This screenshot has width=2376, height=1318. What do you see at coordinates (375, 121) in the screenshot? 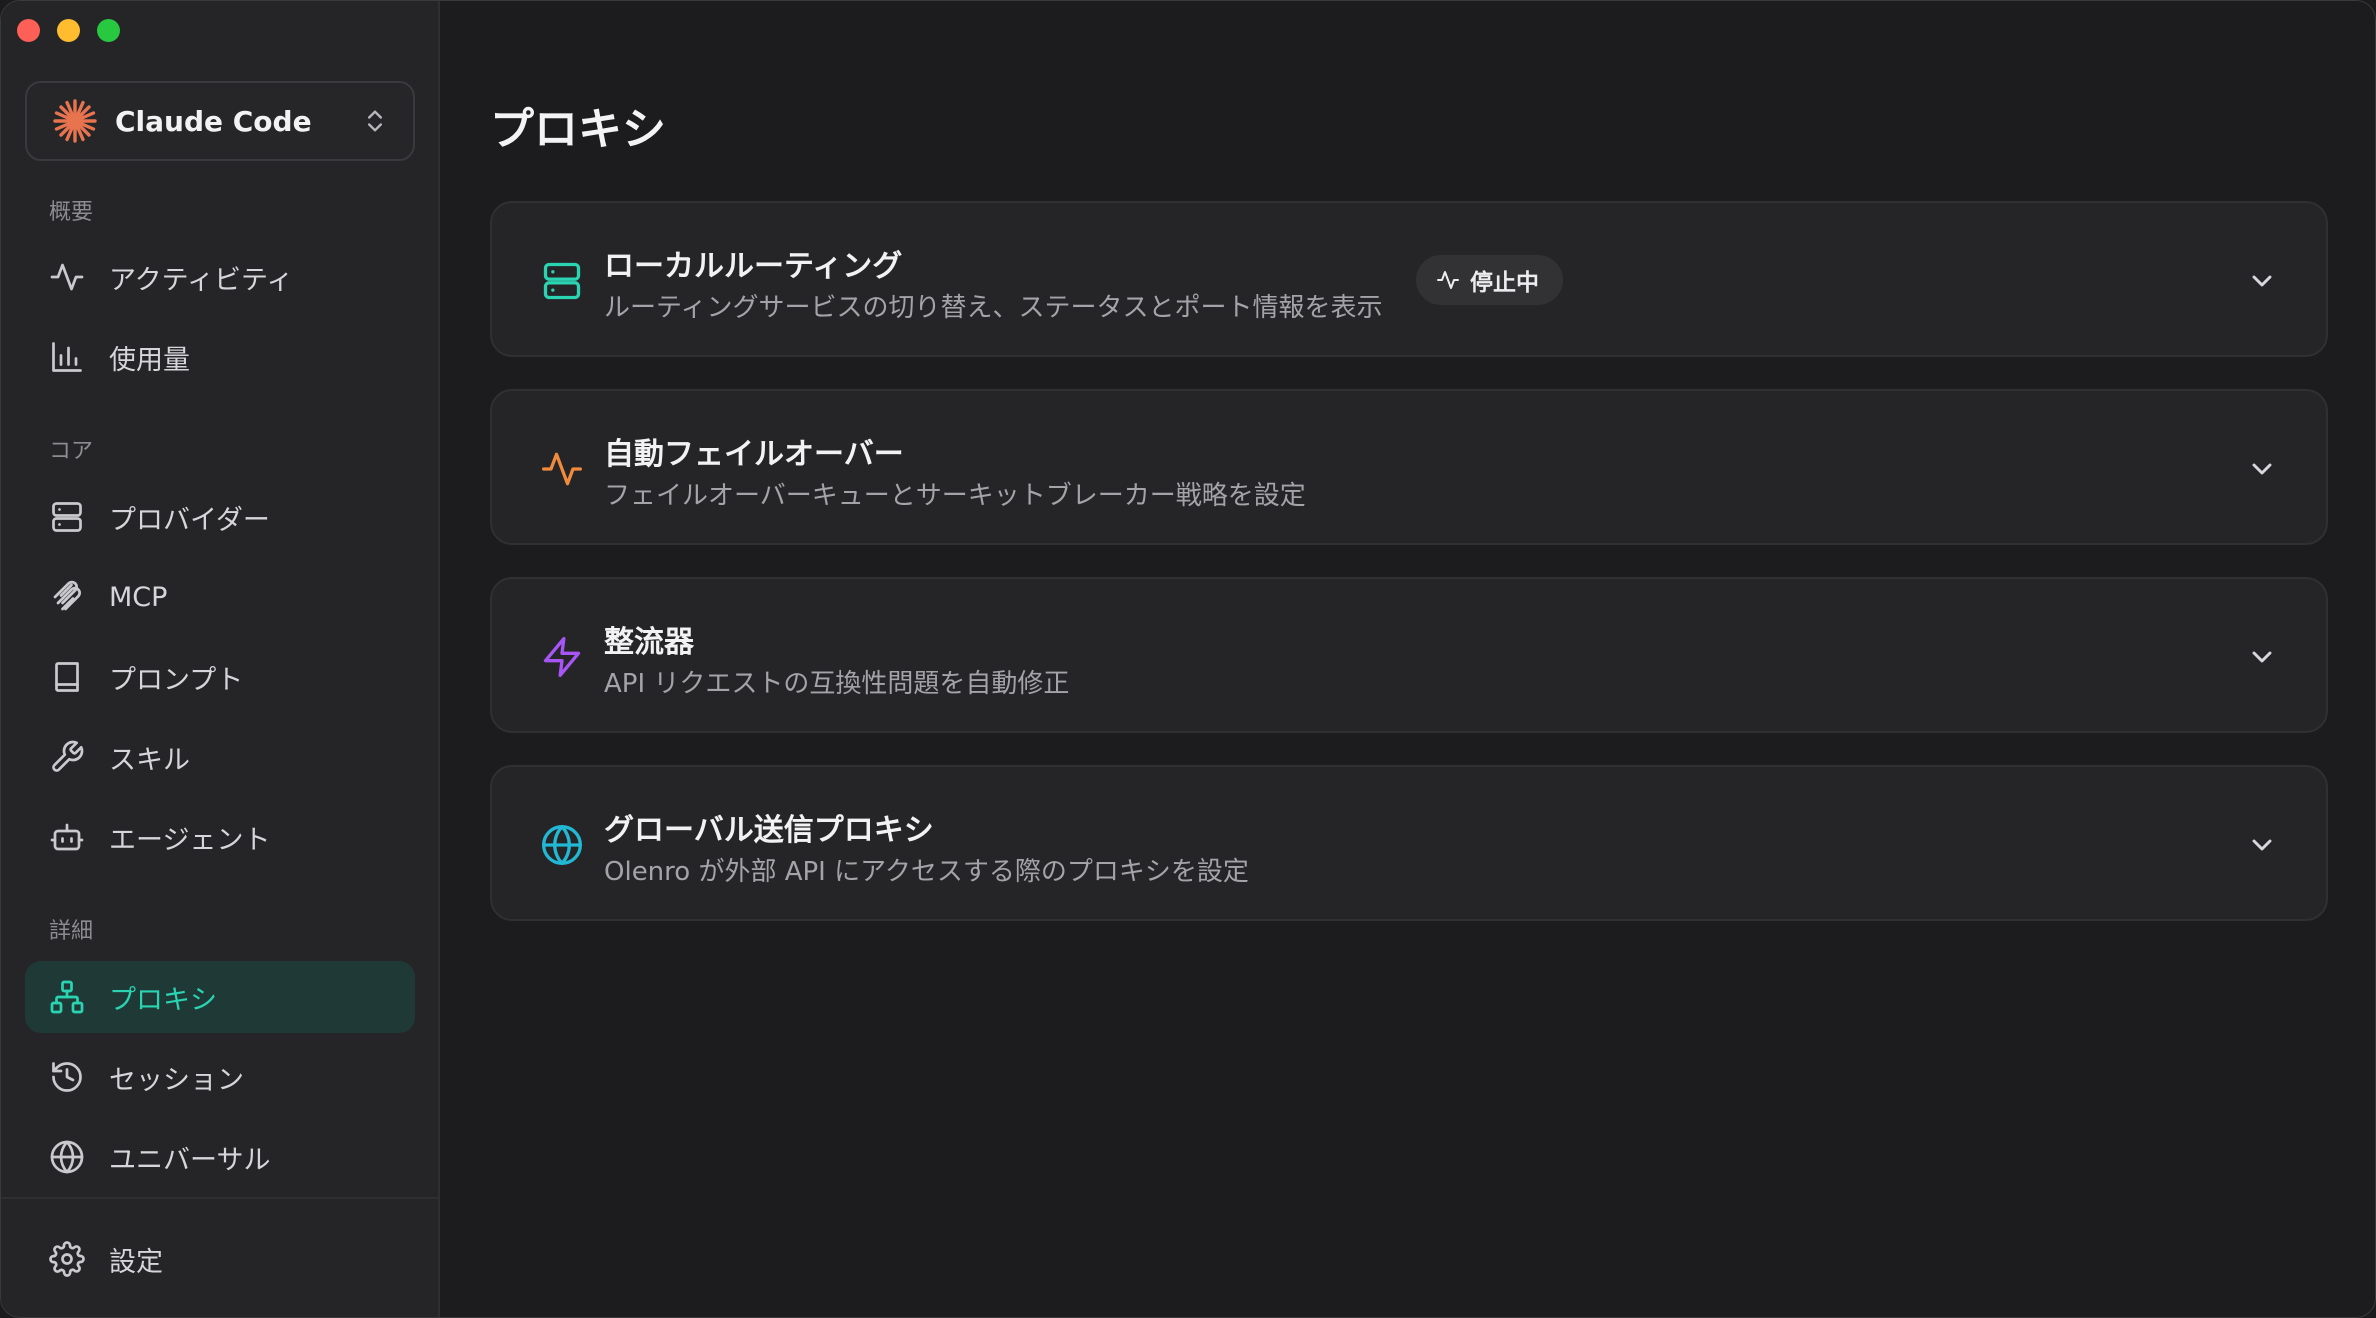
I see `chevron-up-down-icon` at bounding box center [375, 121].